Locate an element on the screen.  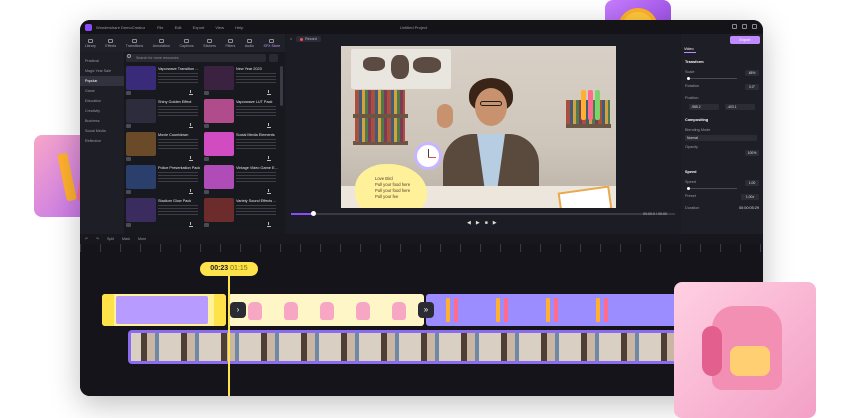
scale-value: 48% is located at coordinates (752, 73).